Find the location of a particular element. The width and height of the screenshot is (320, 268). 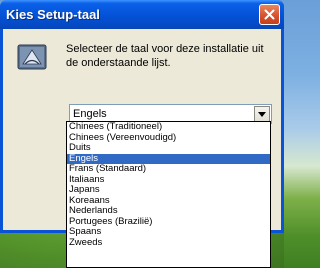

close-icon is located at coordinates (269, 14).